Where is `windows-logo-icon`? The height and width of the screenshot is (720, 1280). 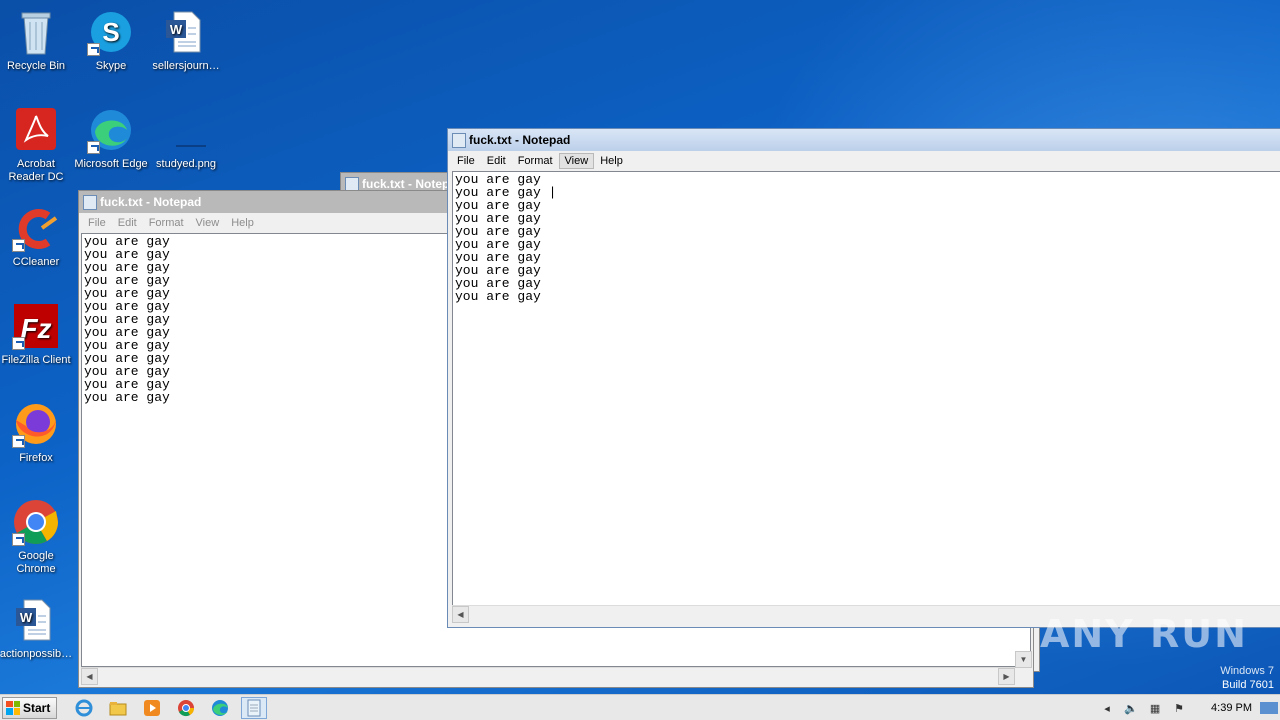 windows-logo-icon is located at coordinates (13, 707).